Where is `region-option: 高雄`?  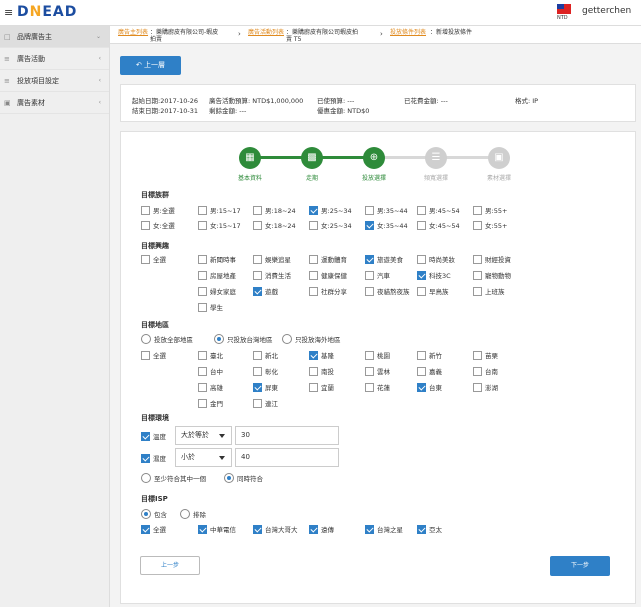
region-option: 高雄 is located at coordinates (210, 387).